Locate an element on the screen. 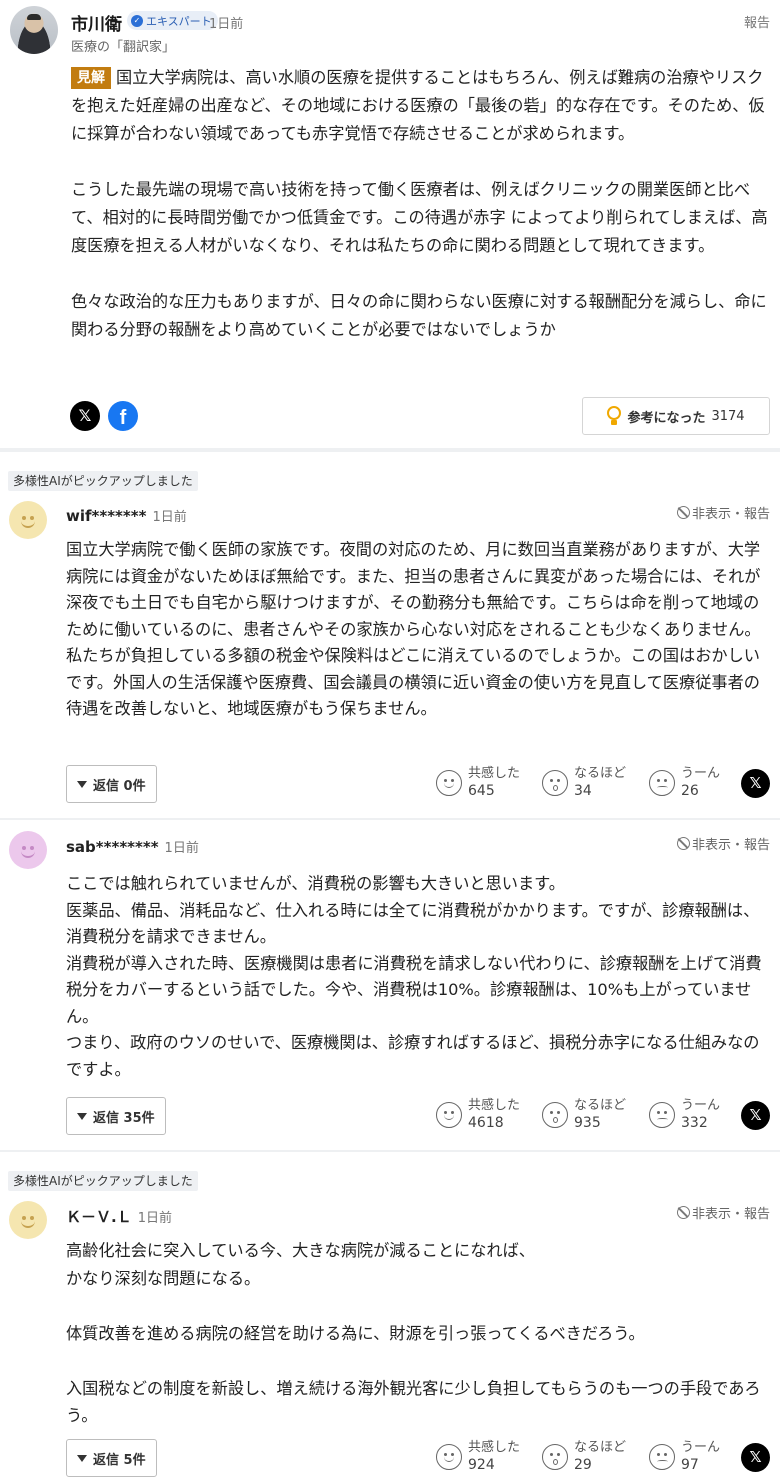  comment-user: sab******** 1日前 is located at coordinates (132, 846).